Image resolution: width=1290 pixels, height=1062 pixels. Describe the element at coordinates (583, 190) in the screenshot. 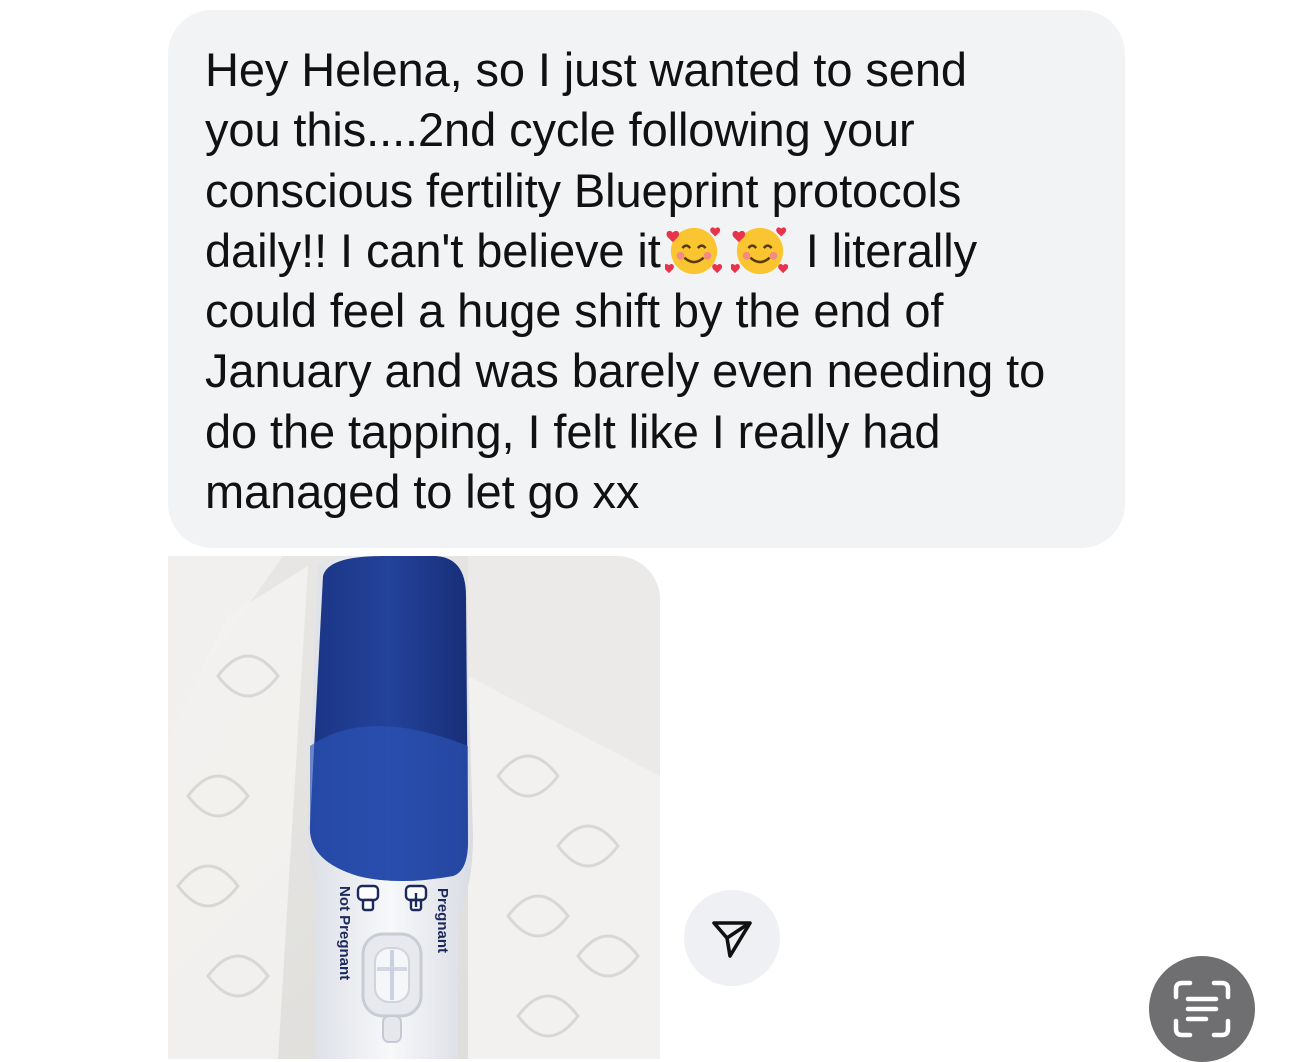

I see `message-line: conscious fertility Blueprint protocols` at that location.